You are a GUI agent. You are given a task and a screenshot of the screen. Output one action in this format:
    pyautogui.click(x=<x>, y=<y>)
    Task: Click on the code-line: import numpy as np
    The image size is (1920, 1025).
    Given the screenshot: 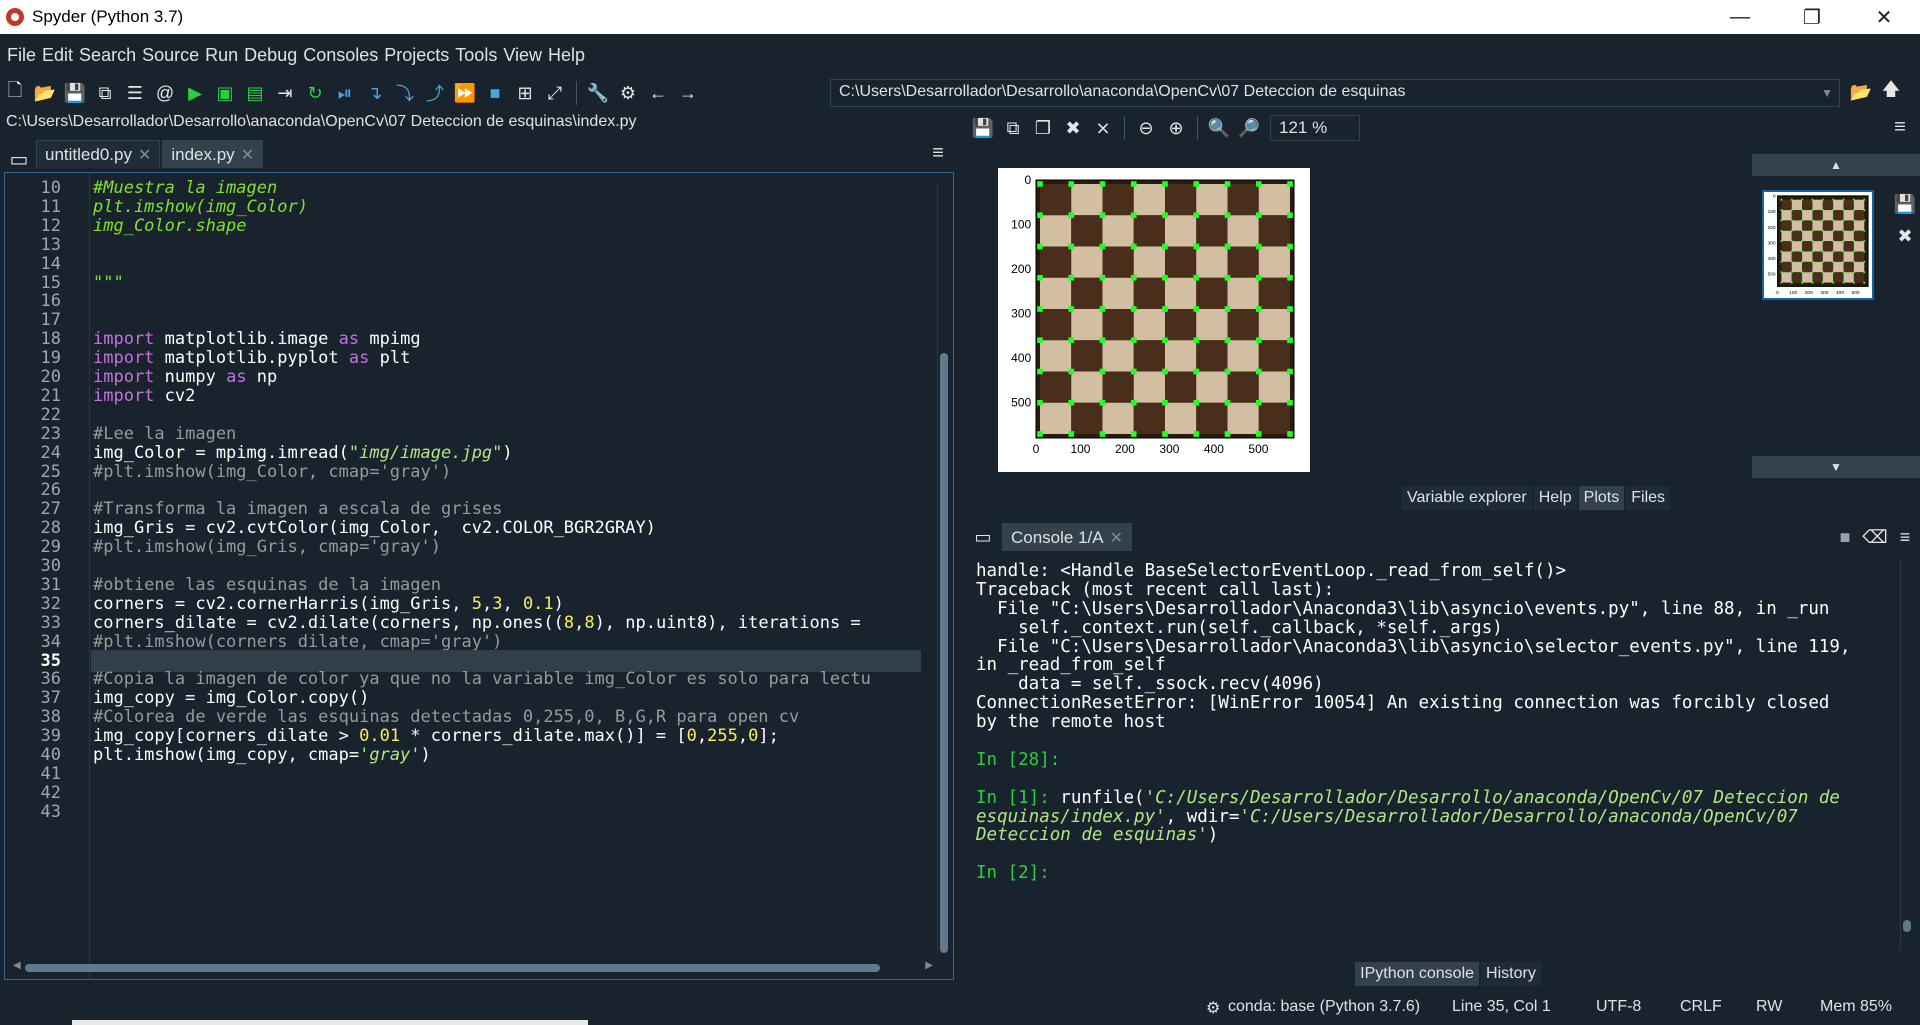 What is the action you would take?
    pyautogui.click(x=185, y=377)
    